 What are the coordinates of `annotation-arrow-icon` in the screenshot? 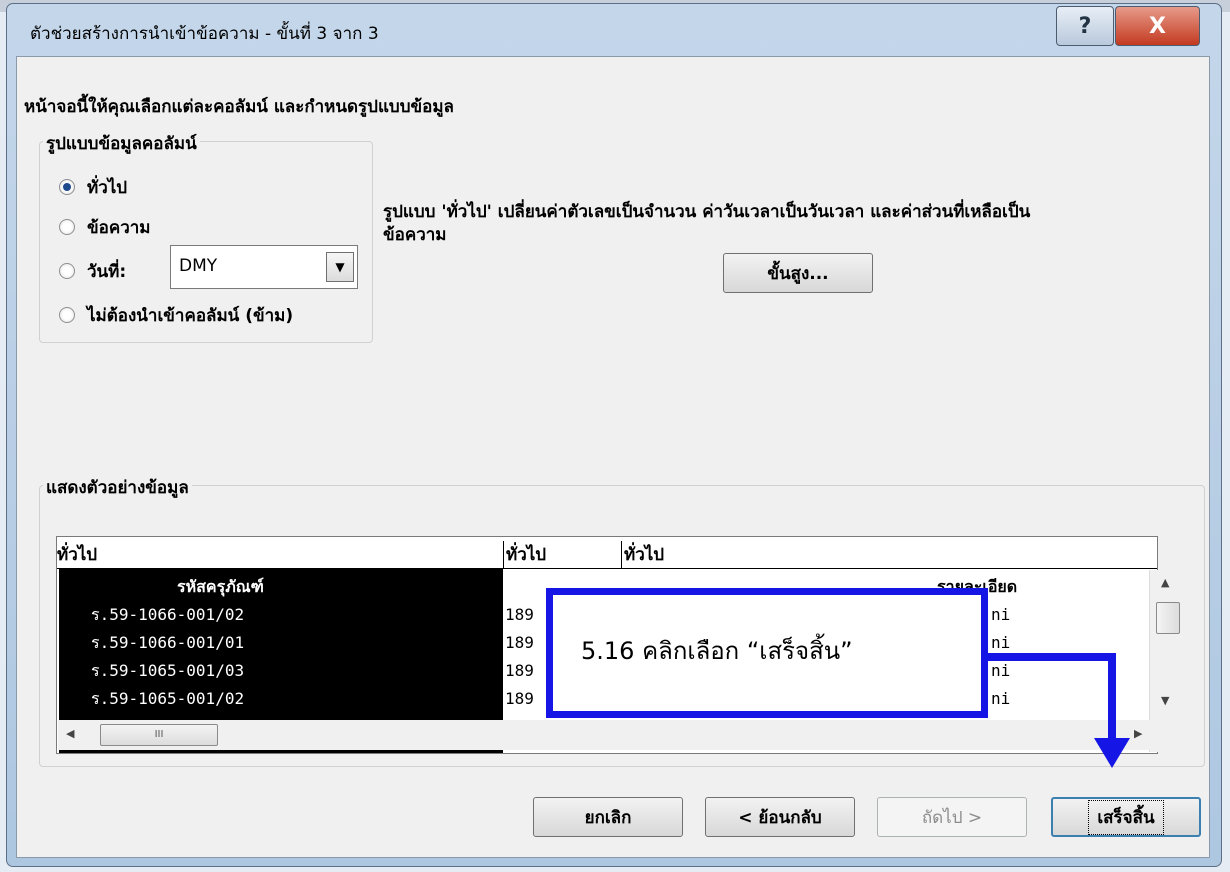 It's located at (1059, 710).